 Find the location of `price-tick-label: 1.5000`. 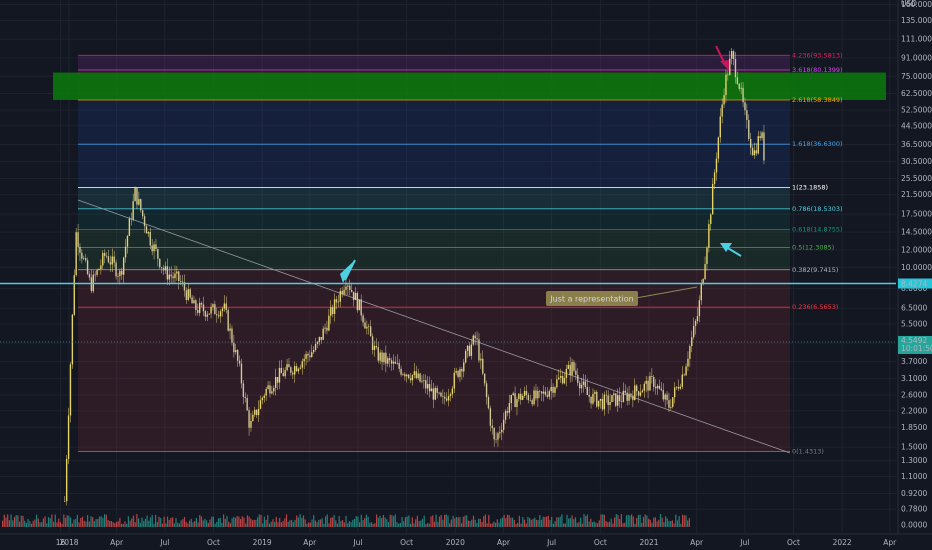

price-tick-label: 1.5000 is located at coordinates (914, 447).